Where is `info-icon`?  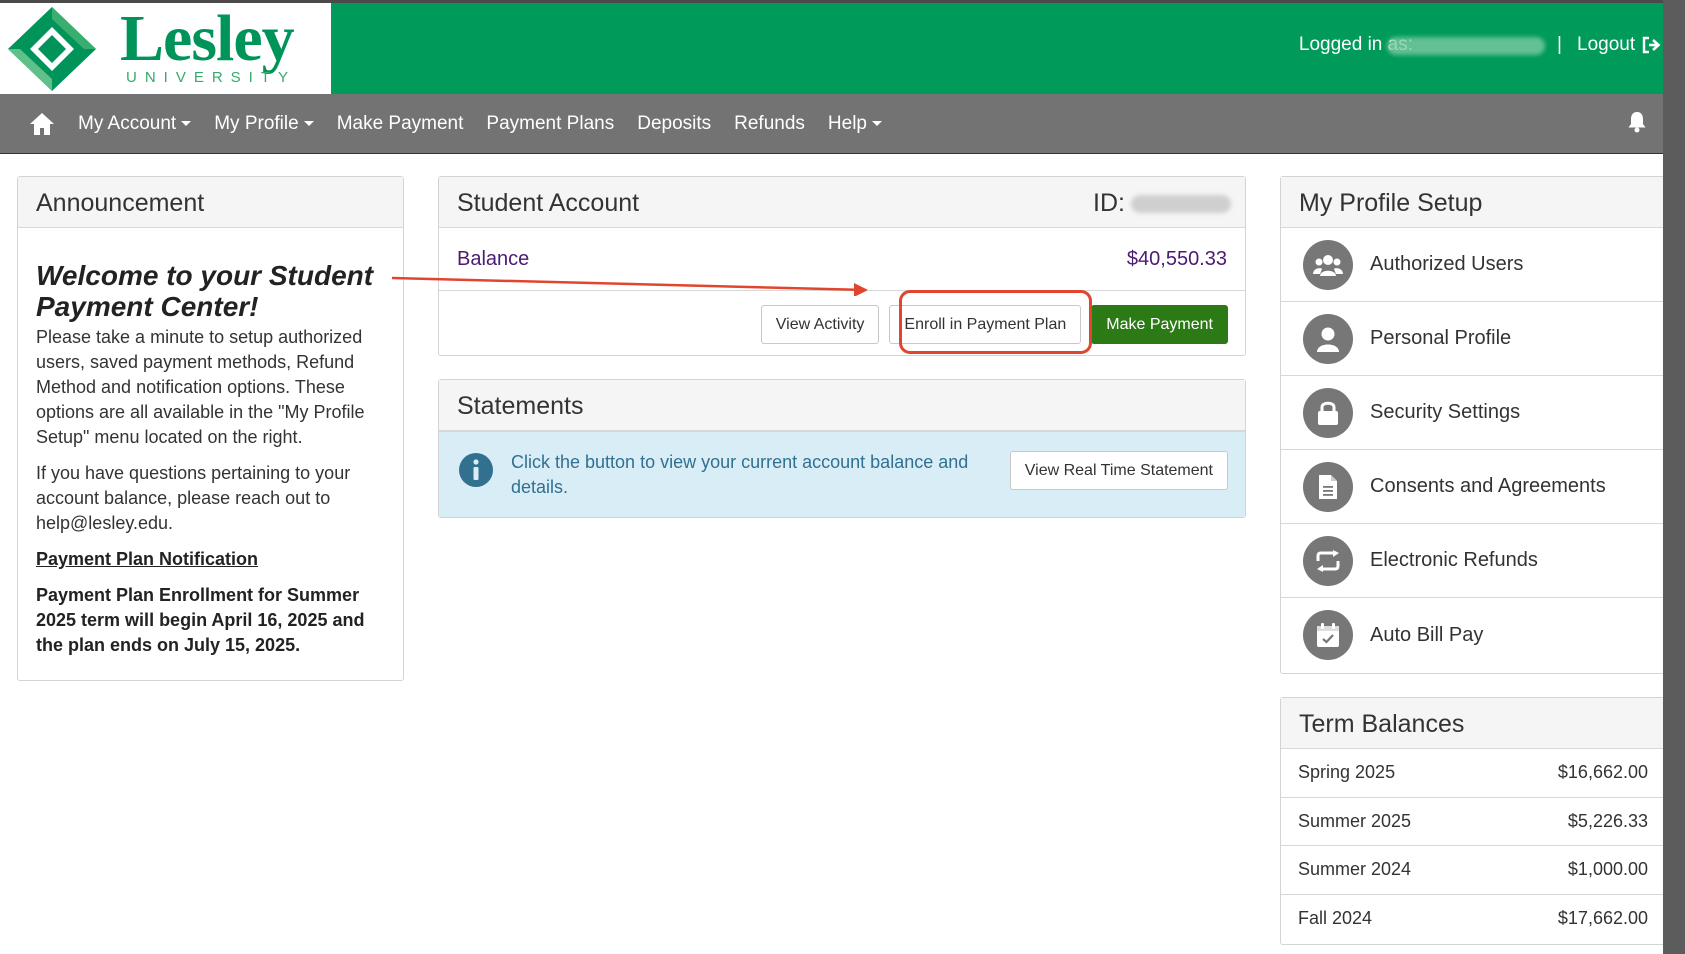
info-icon is located at coordinates (476, 472).